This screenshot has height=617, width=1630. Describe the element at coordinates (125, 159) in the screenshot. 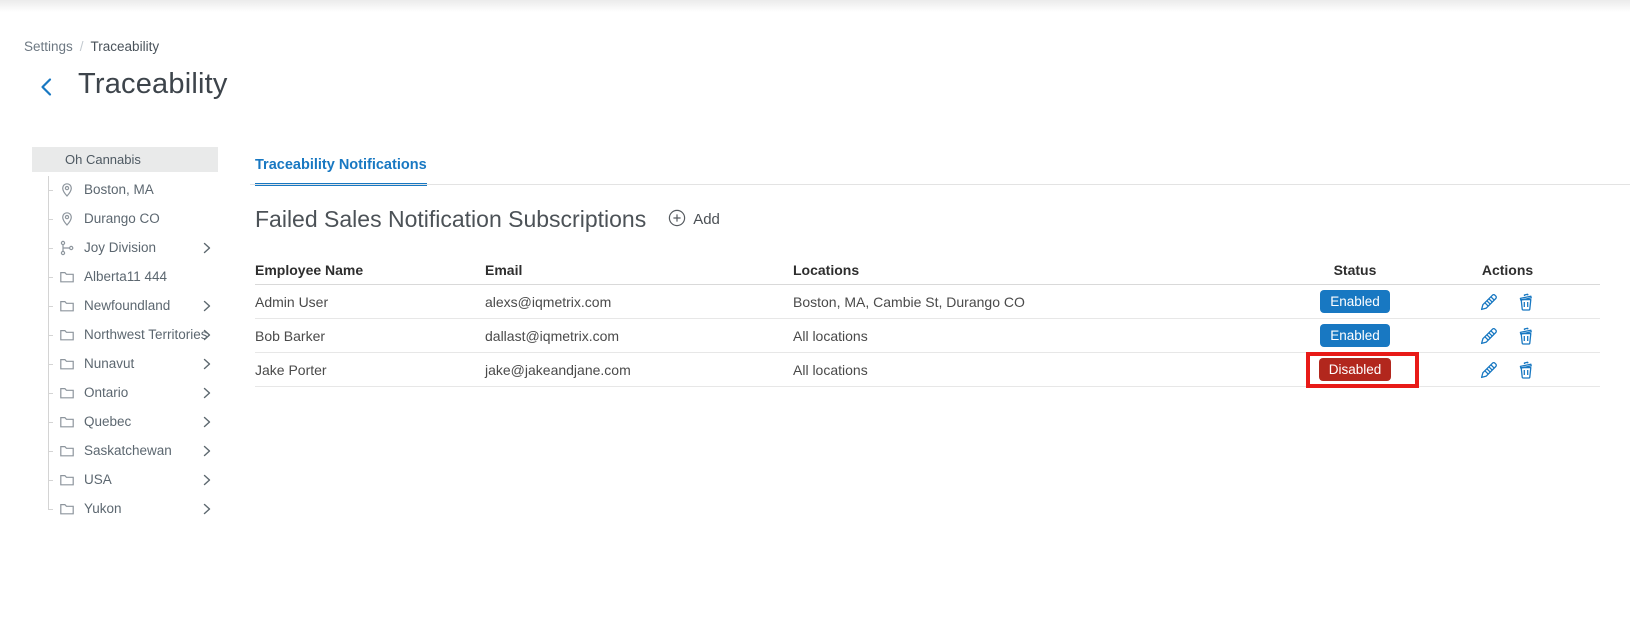

I see `sidebar-item-root-company: Oh Cannabis` at that location.